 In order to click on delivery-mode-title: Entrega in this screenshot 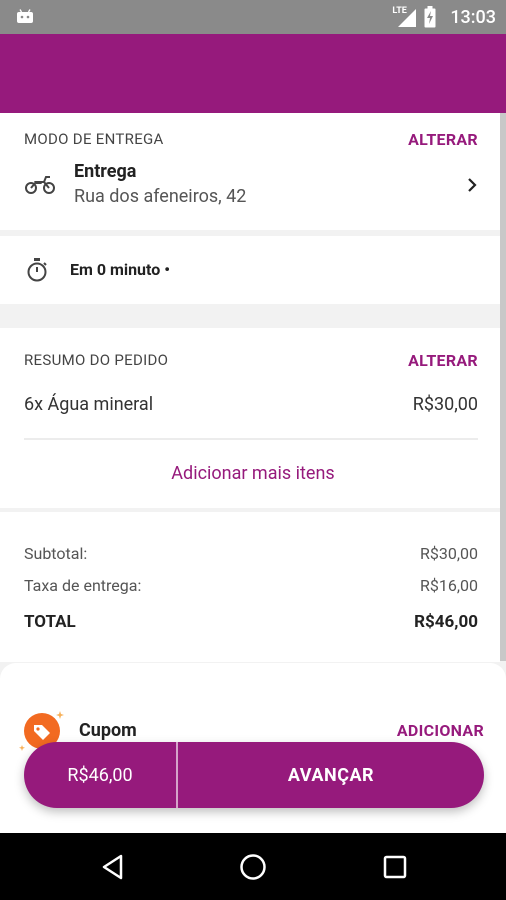, I will do `click(105, 171)`.